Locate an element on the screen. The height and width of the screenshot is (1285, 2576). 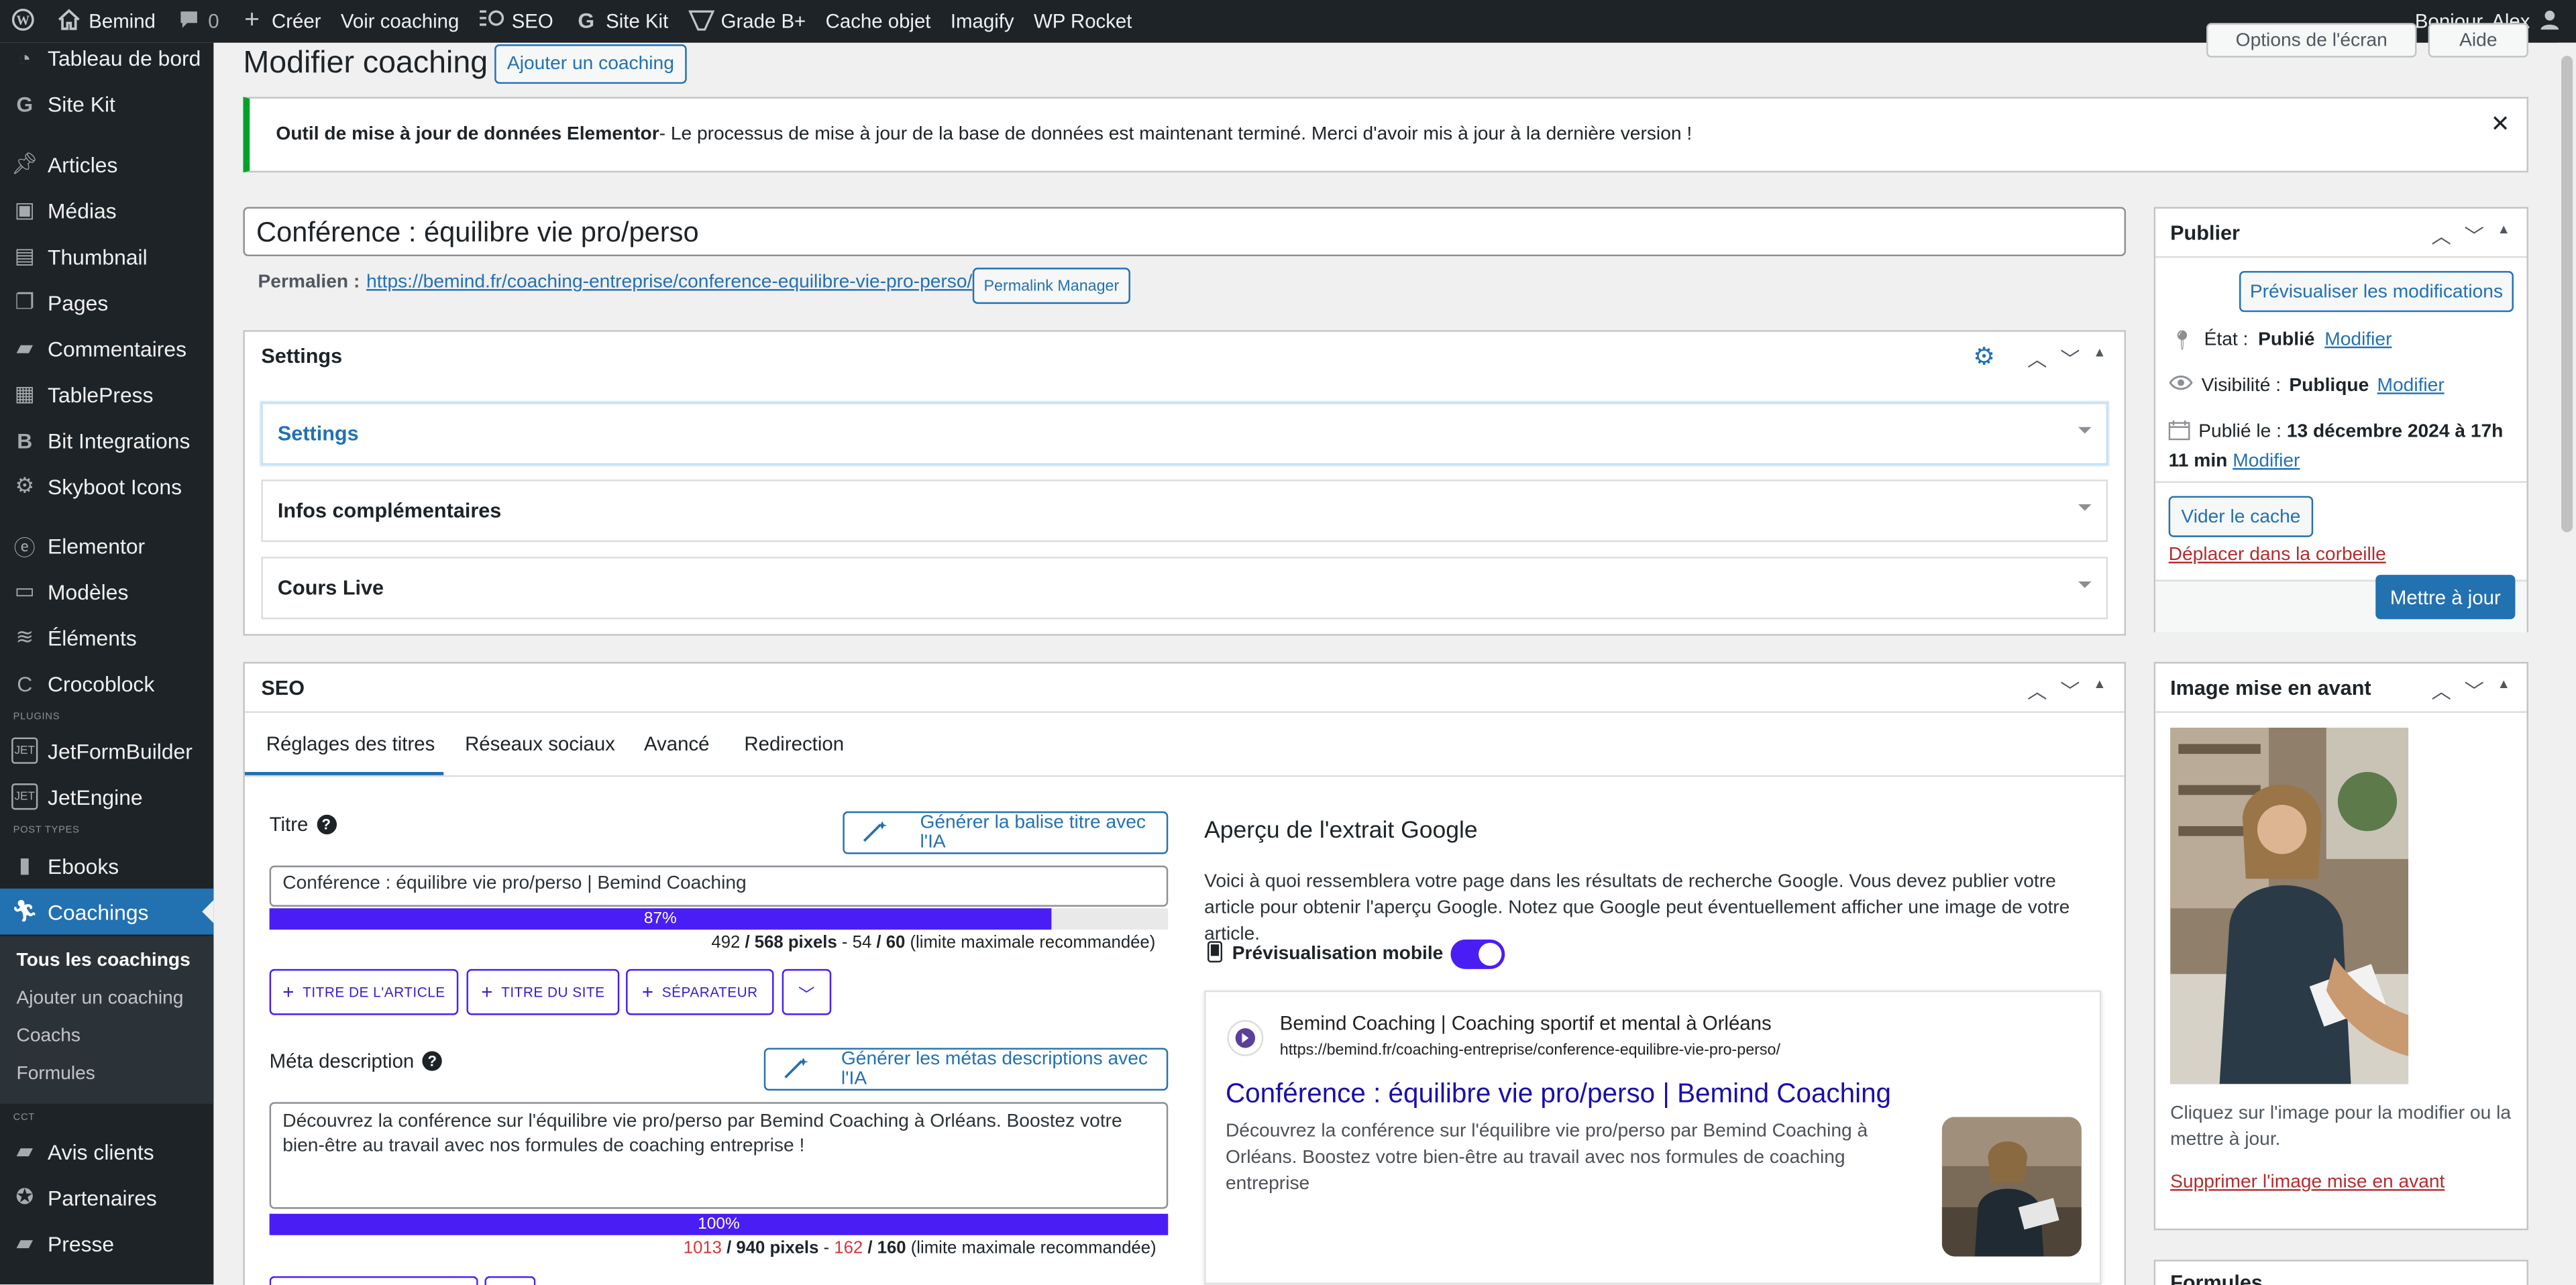
clear-cache-button: Vider le cache is located at coordinates (2241, 516).